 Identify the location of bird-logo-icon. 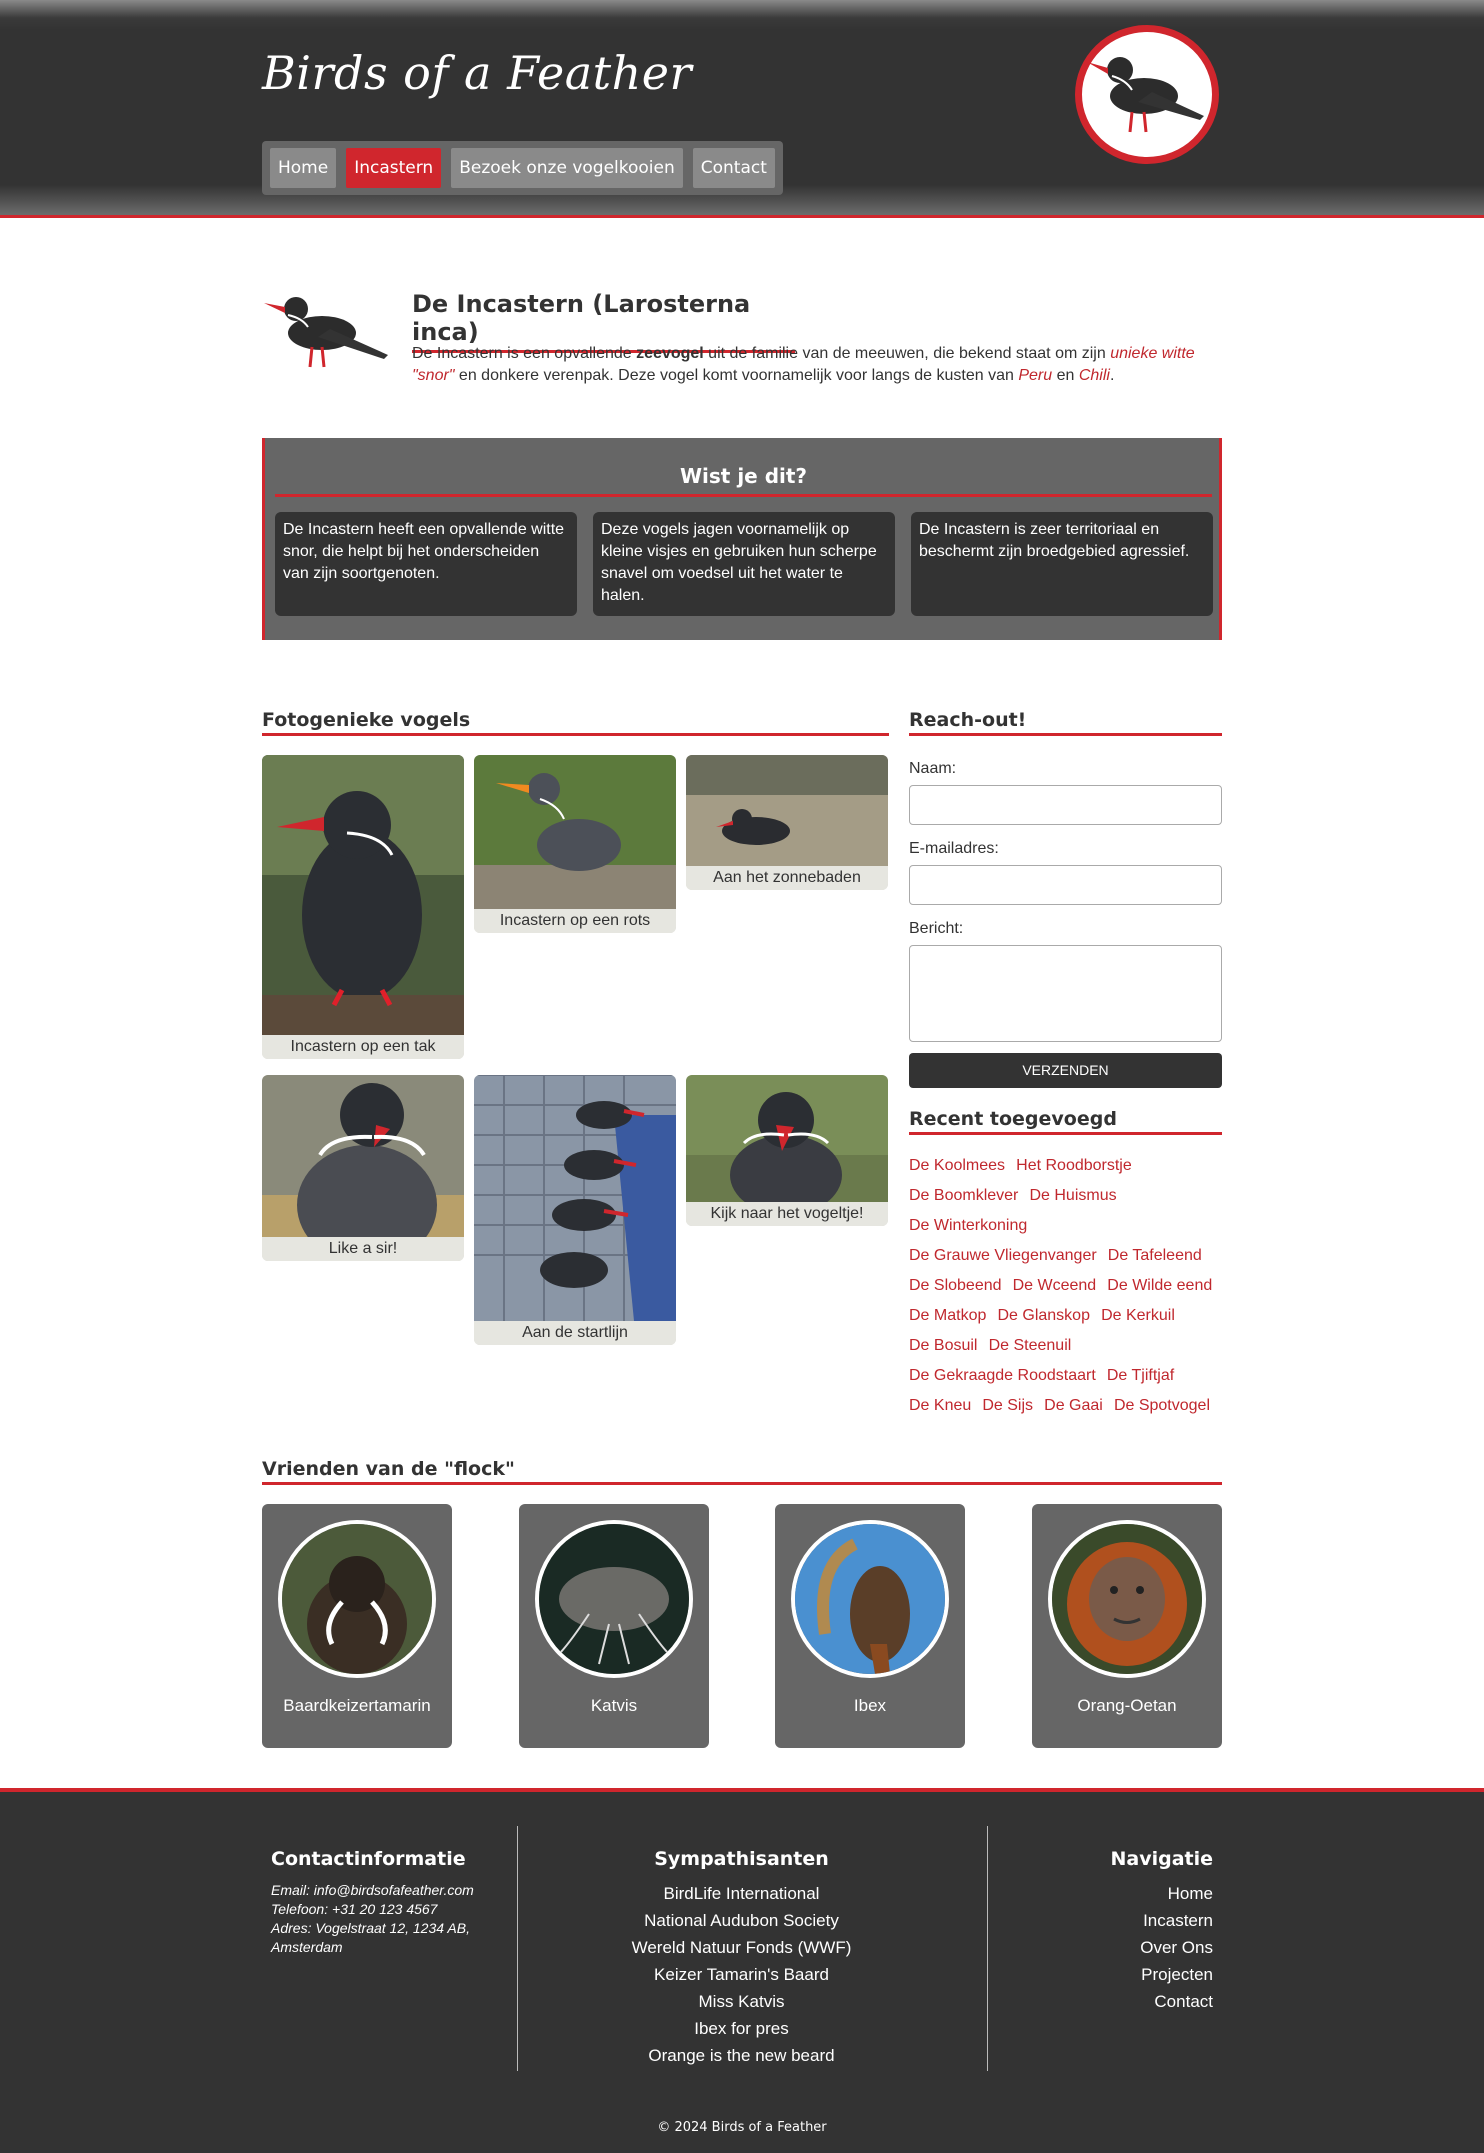
(1147, 94).